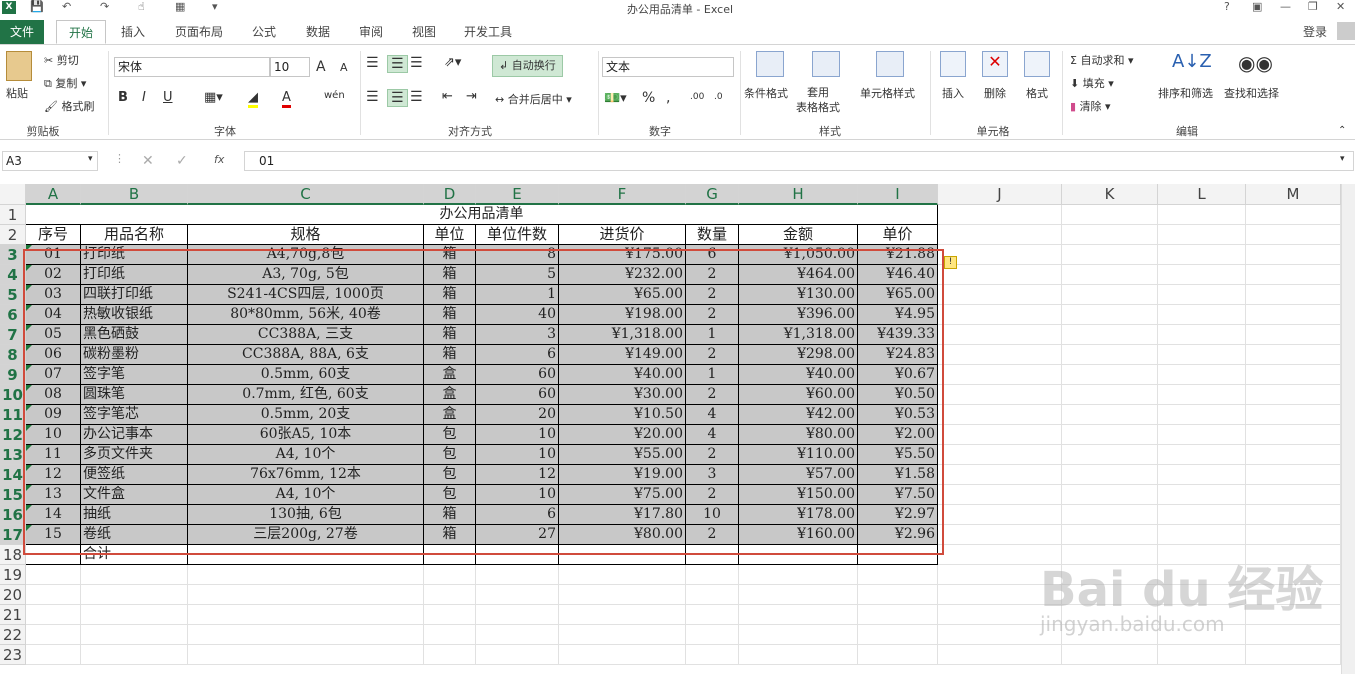 This screenshot has height=674, width=1355. I want to click on table-cell: 60张A5, 10本, so click(306, 435).